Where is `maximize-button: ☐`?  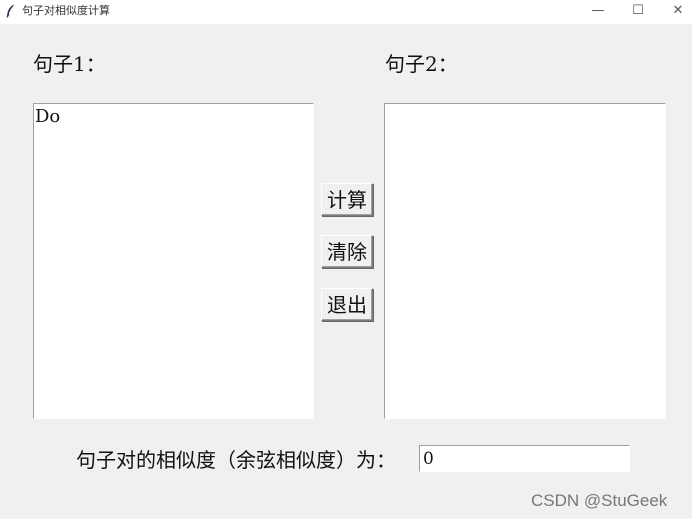
maximize-button: ☐ is located at coordinates (638, 12).